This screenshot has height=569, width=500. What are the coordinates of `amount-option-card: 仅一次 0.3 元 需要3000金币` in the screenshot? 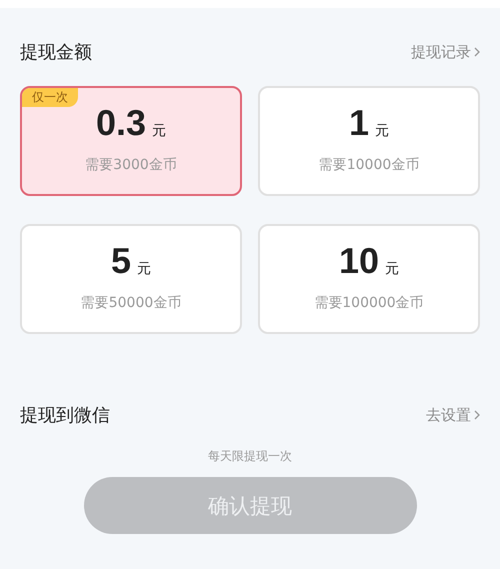 It's located at (131, 141).